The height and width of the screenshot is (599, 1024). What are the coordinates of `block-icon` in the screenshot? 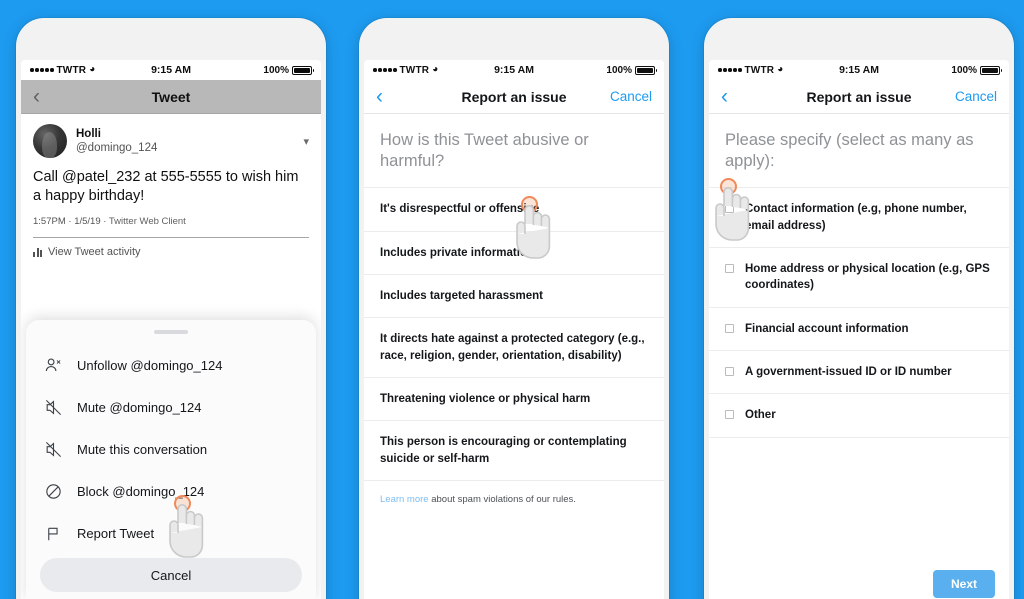 It's located at (53, 491).